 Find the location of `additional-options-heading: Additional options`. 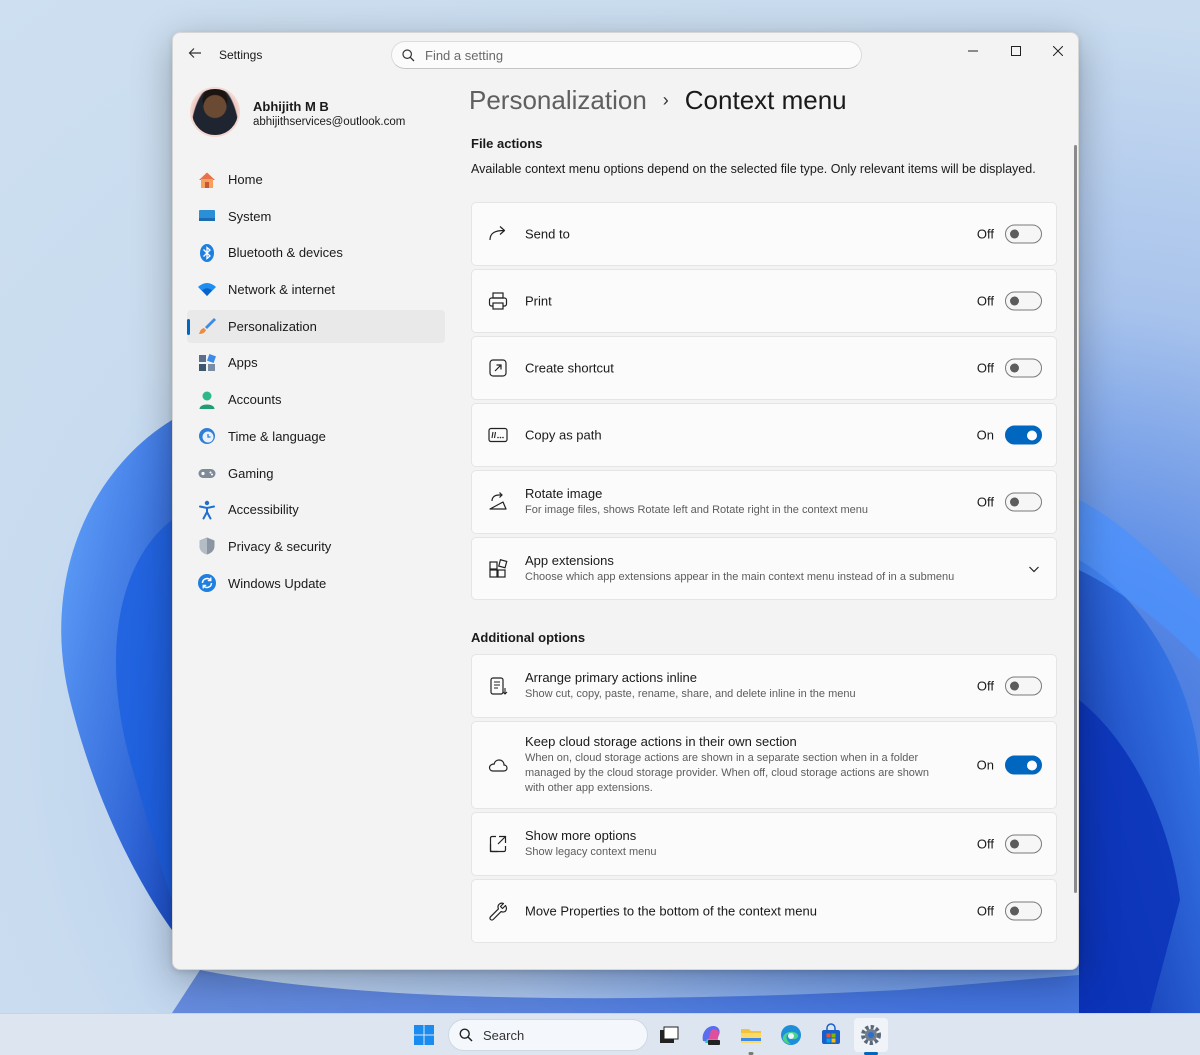

additional-options-heading: Additional options is located at coordinates (528, 637).